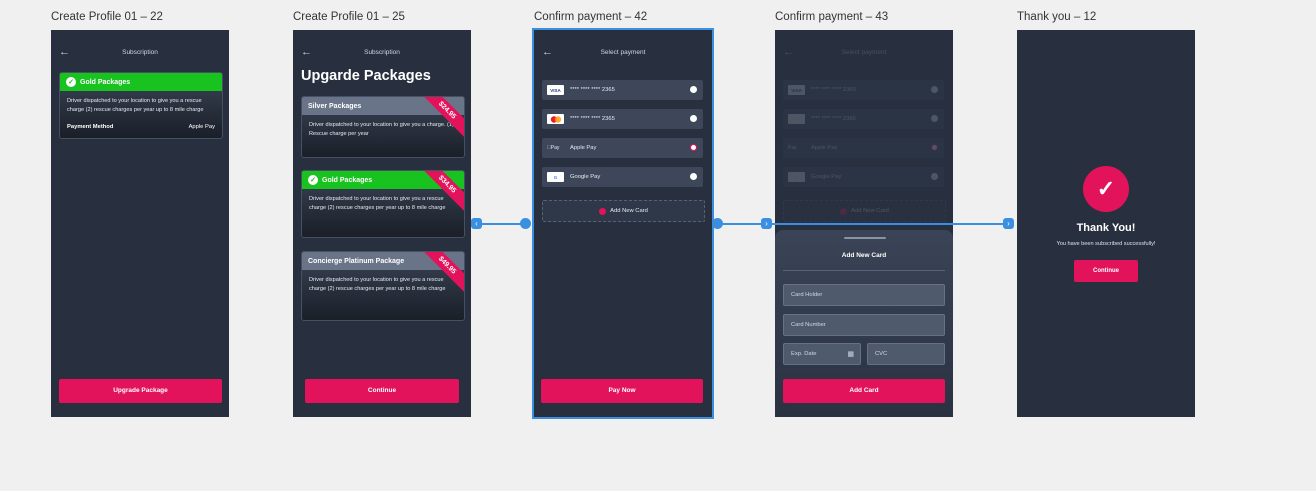 The height and width of the screenshot is (491, 1316). Describe the element at coordinates (366, 76) in the screenshot. I see `page-title: Upgarde Packages` at that location.